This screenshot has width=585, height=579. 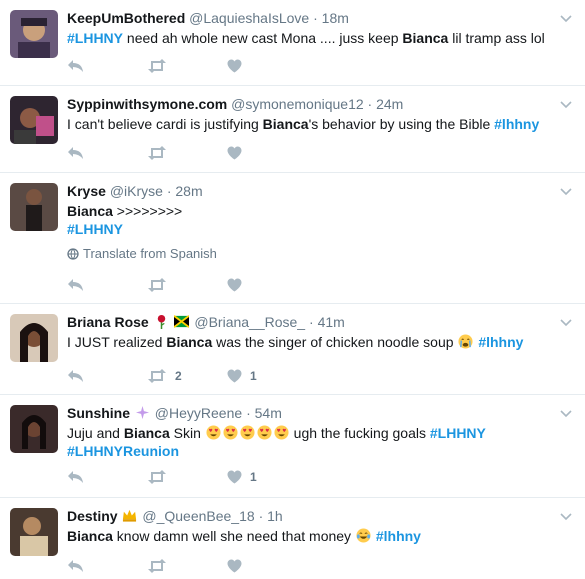 I want to click on timestamp: 54m, so click(x=268, y=413).